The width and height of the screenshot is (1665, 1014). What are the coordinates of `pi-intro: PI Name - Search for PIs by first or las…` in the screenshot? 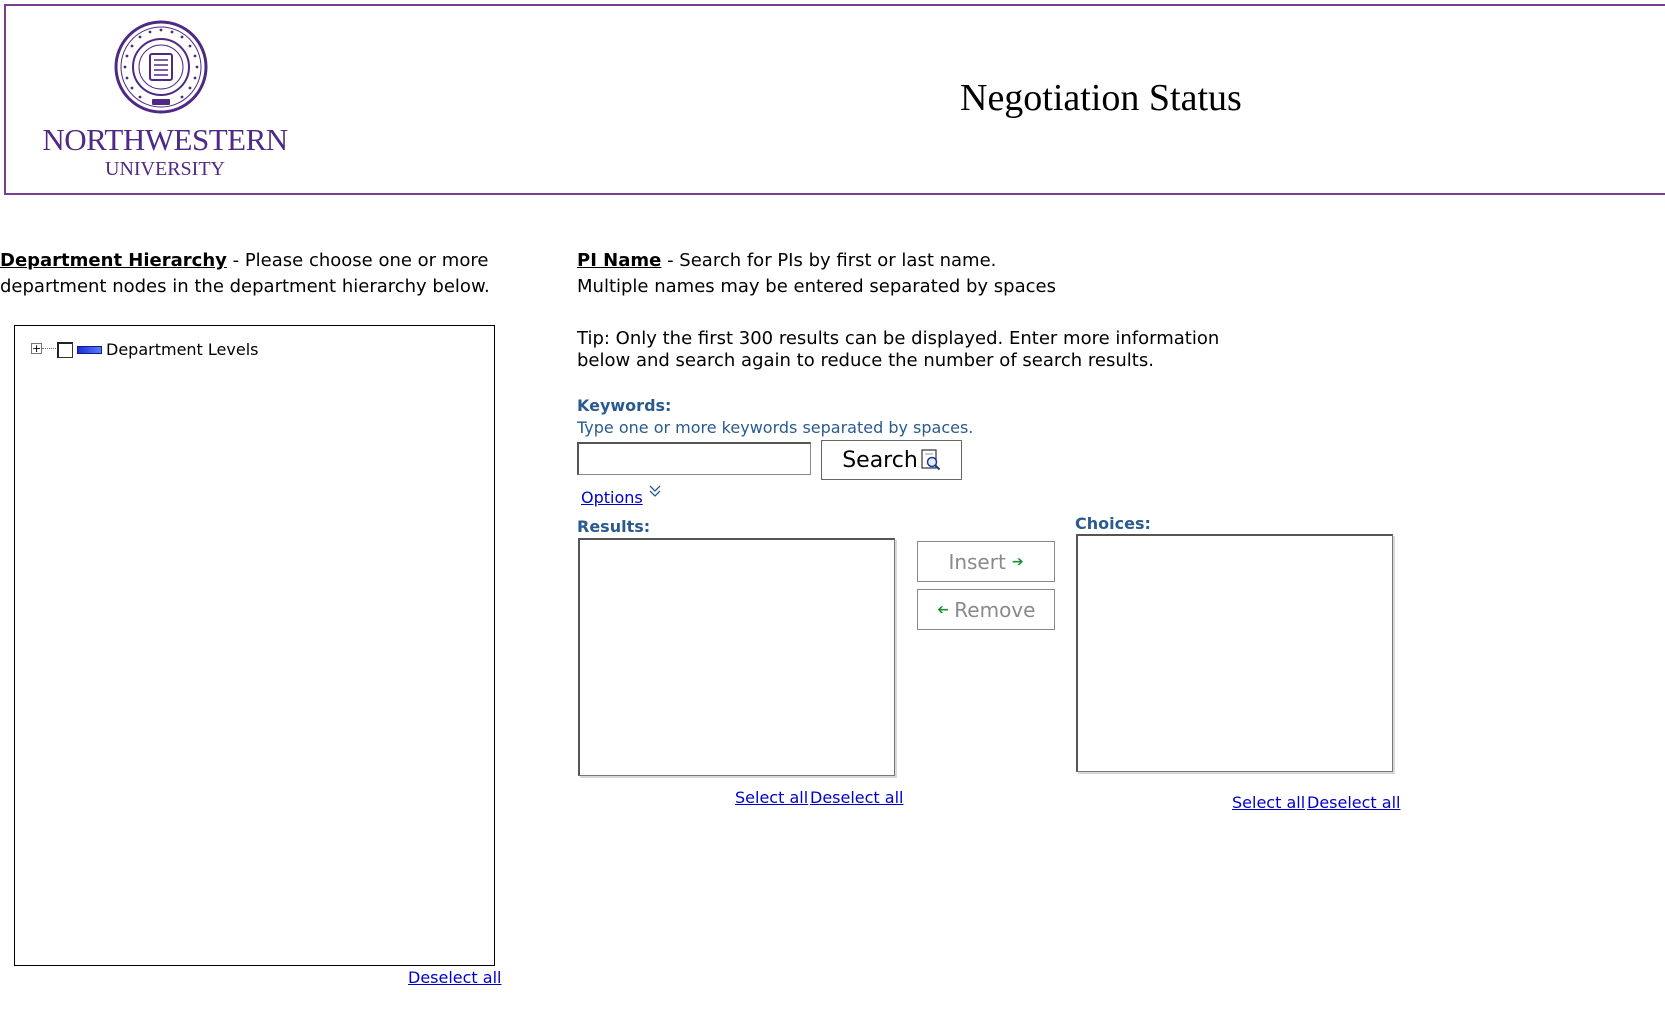 It's located at (816, 274).